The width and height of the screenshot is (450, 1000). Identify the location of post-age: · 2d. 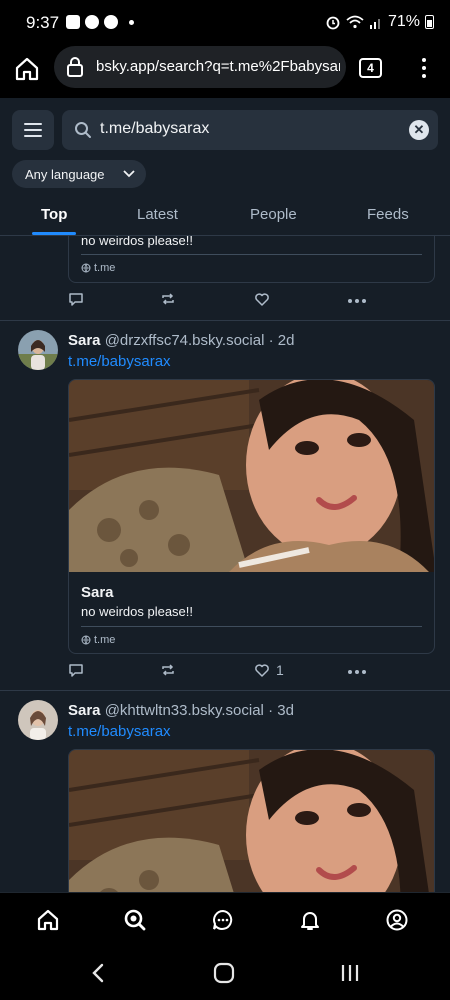
(282, 340).